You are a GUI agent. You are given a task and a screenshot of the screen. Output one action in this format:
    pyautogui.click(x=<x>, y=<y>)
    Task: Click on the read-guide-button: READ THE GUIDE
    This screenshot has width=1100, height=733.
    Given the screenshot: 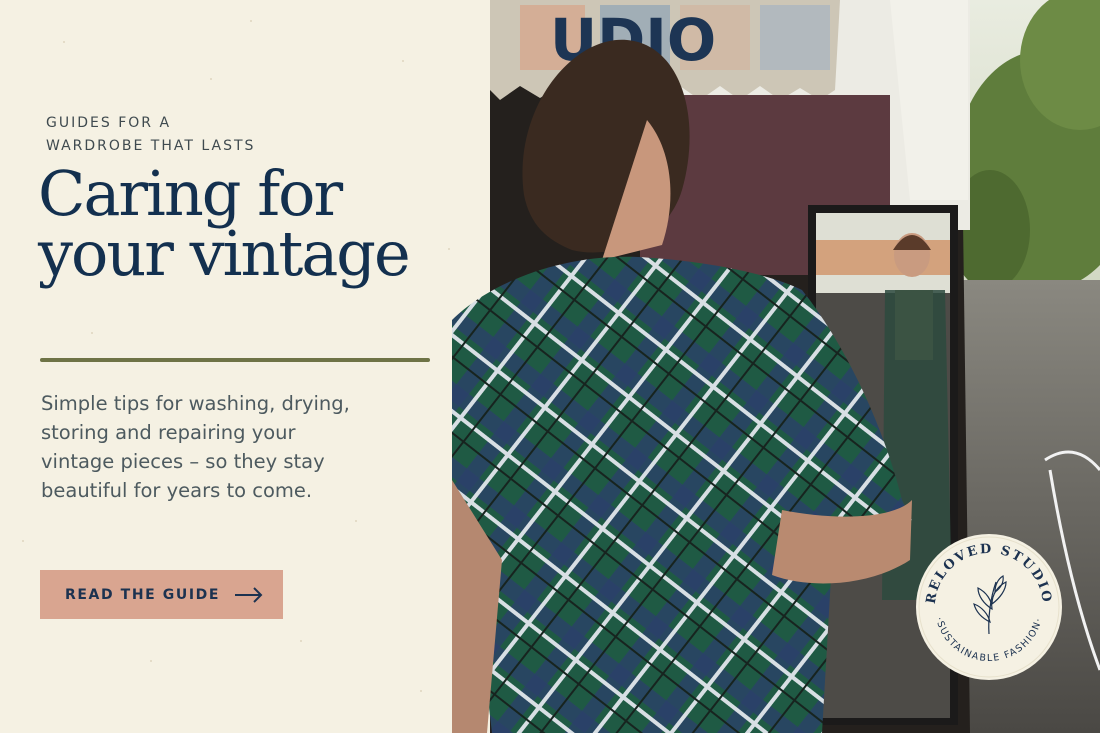 What is the action you would take?
    pyautogui.click(x=161, y=594)
    